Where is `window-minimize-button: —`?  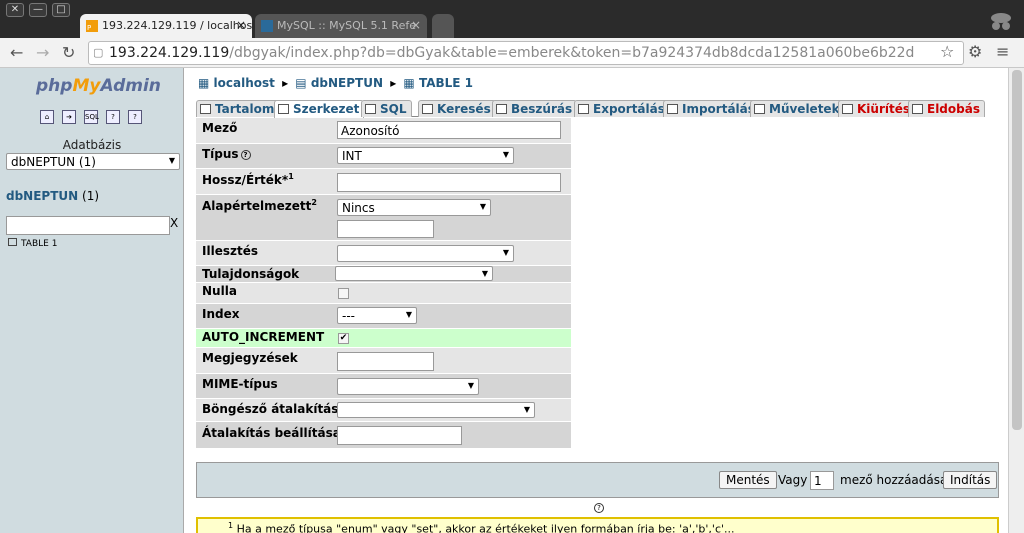 window-minimize-button: — is located at coordinates (38, 10).